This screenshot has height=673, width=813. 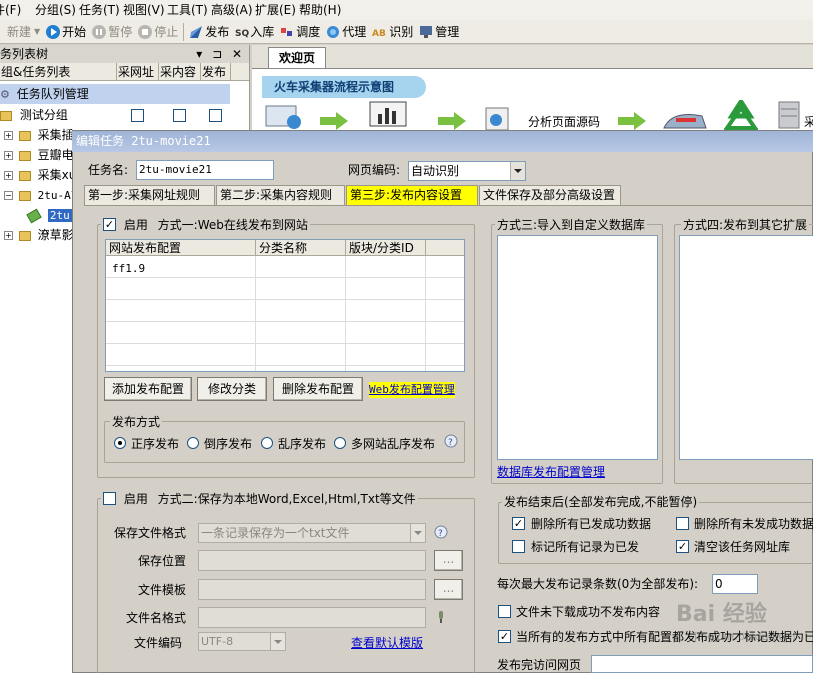 I want to click on delete-failed-label: 删除所有未发成功数据, so click(x=753, y=524).